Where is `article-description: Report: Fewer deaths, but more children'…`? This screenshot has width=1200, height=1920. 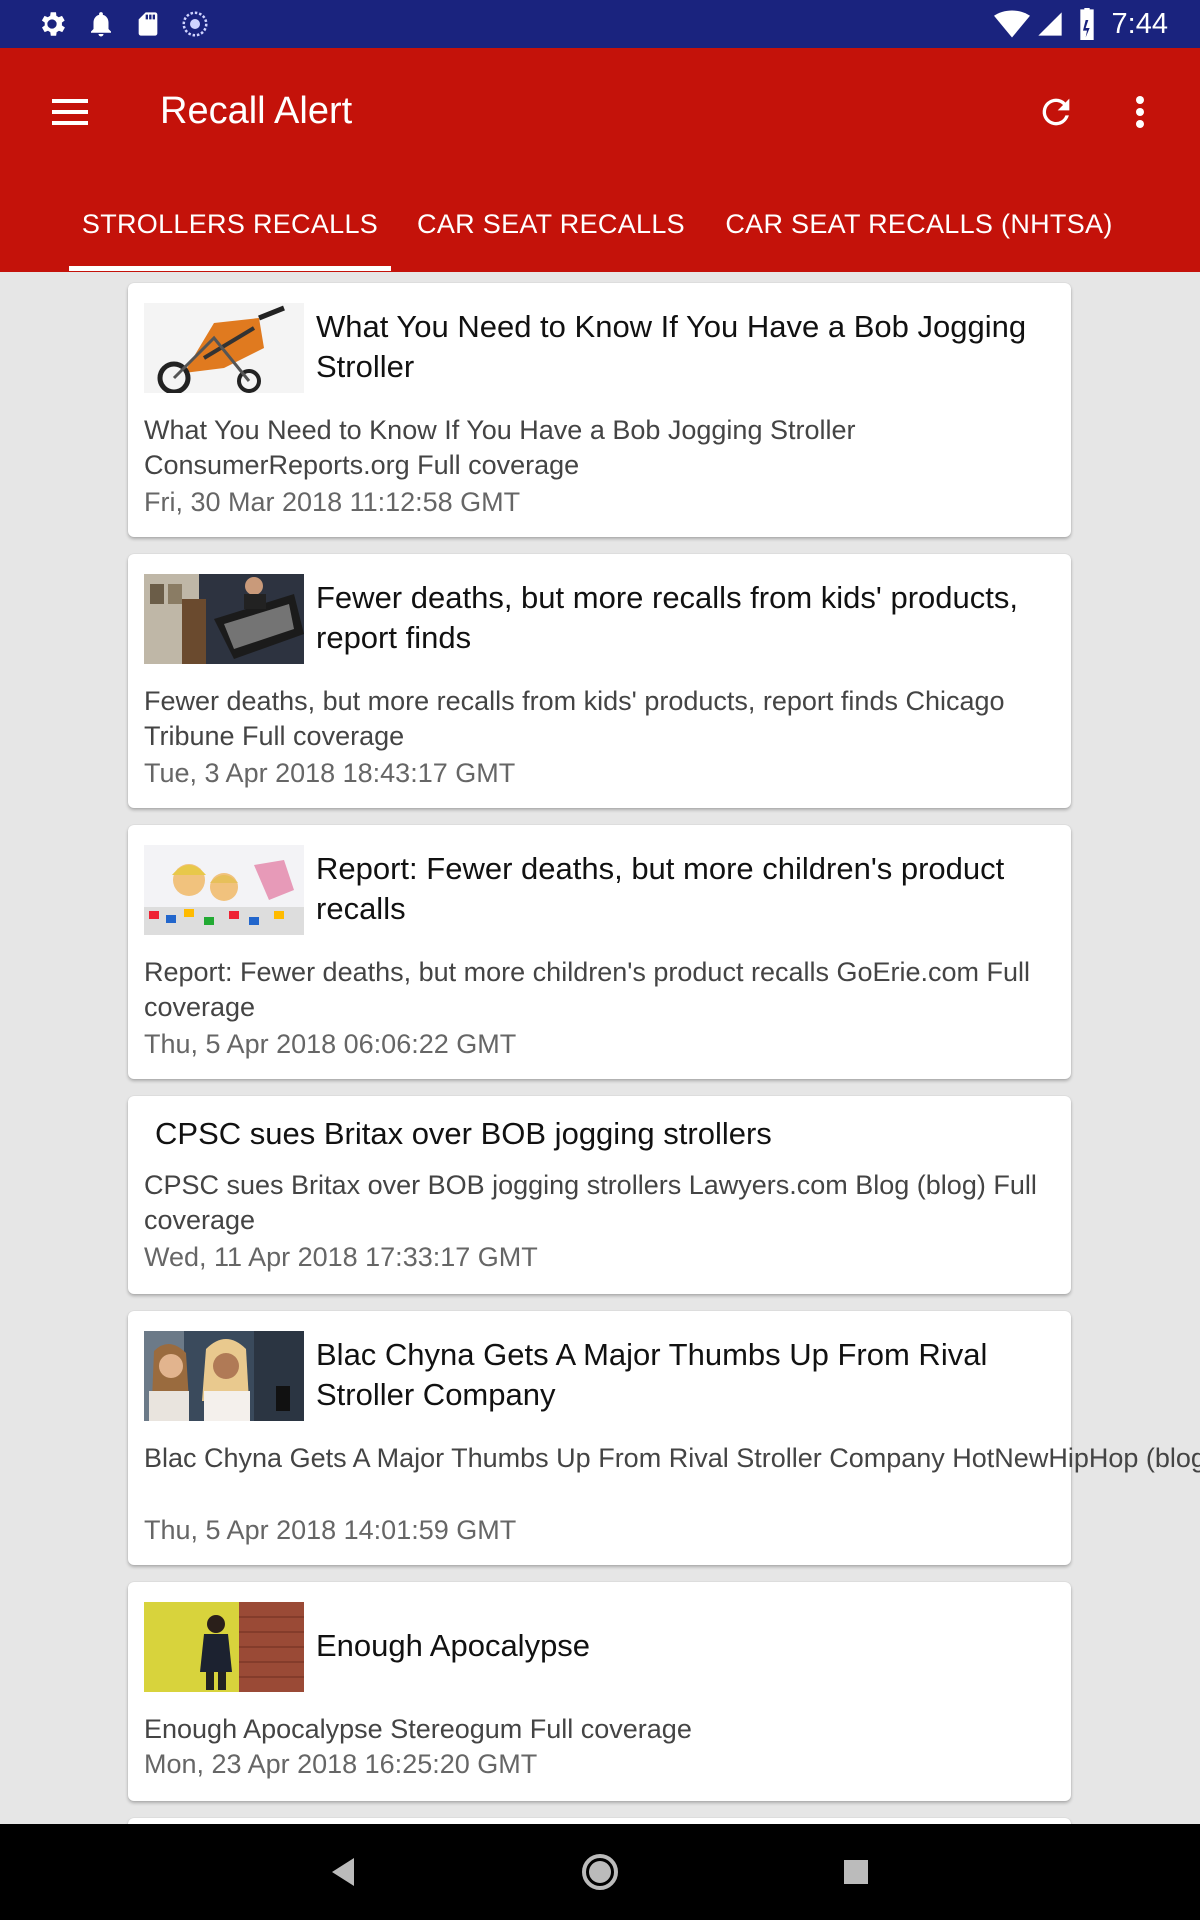 article-description: Report: Fewer deaths, but more children'… is located at coordinates (587, 989).